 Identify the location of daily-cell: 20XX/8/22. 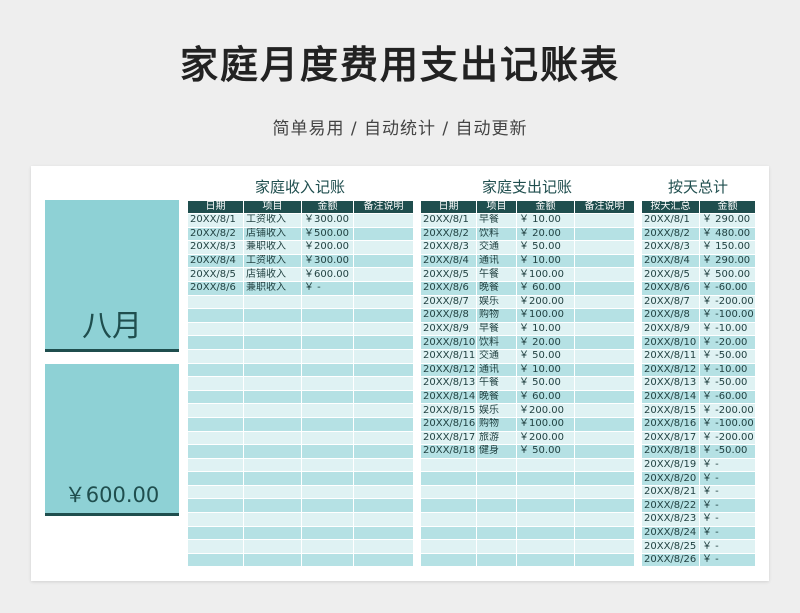
(670, 506).